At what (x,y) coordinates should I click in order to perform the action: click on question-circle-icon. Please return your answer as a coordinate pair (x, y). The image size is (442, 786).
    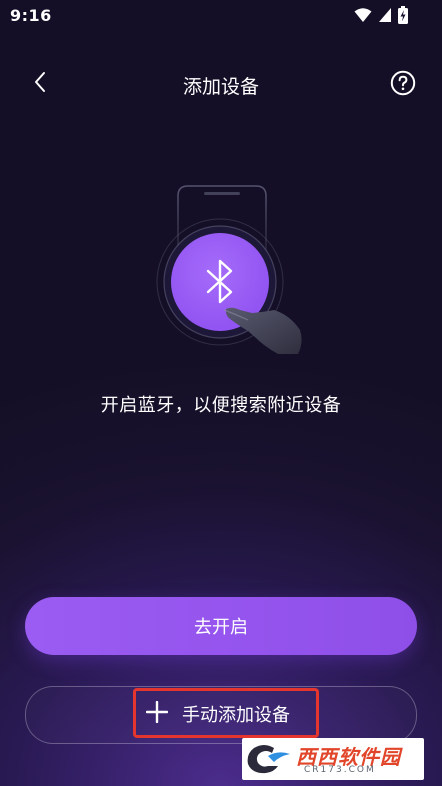
    Looking at the image, I should click on (403, 85).